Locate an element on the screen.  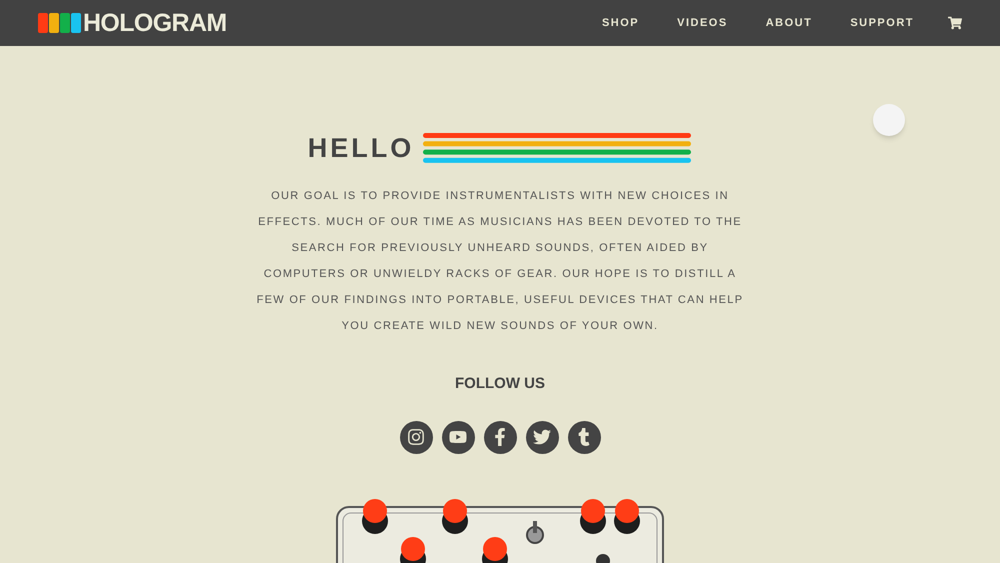
nav-link: SHOP is located at coordinates (621, 23).